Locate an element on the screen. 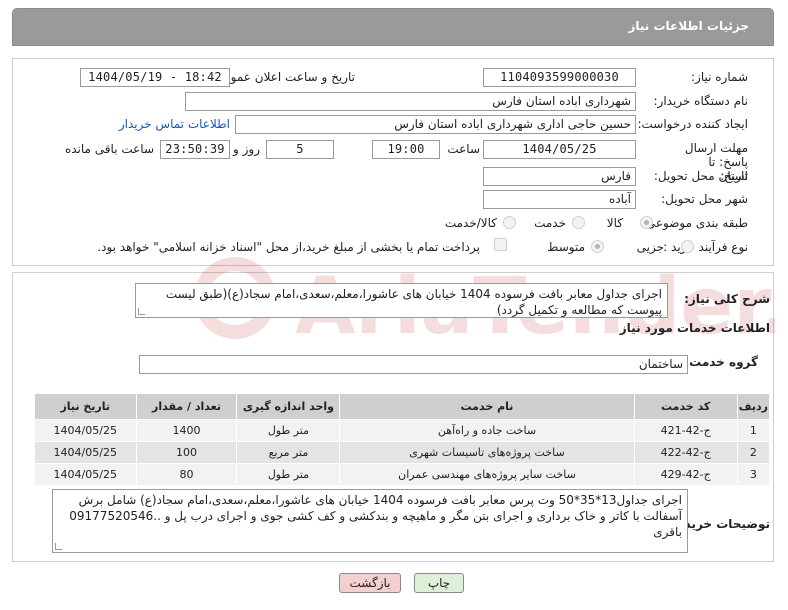 This screenshot has height=610, width=788. category-radio-goods is located at coordinates (646, 222).